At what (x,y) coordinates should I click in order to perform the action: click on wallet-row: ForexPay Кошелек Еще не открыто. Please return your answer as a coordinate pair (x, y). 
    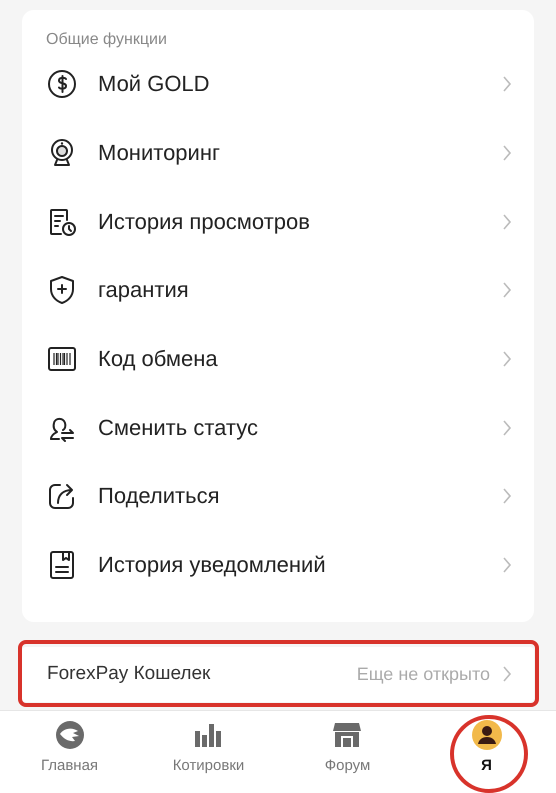
    Looking at the image, I should click on (278, 674).